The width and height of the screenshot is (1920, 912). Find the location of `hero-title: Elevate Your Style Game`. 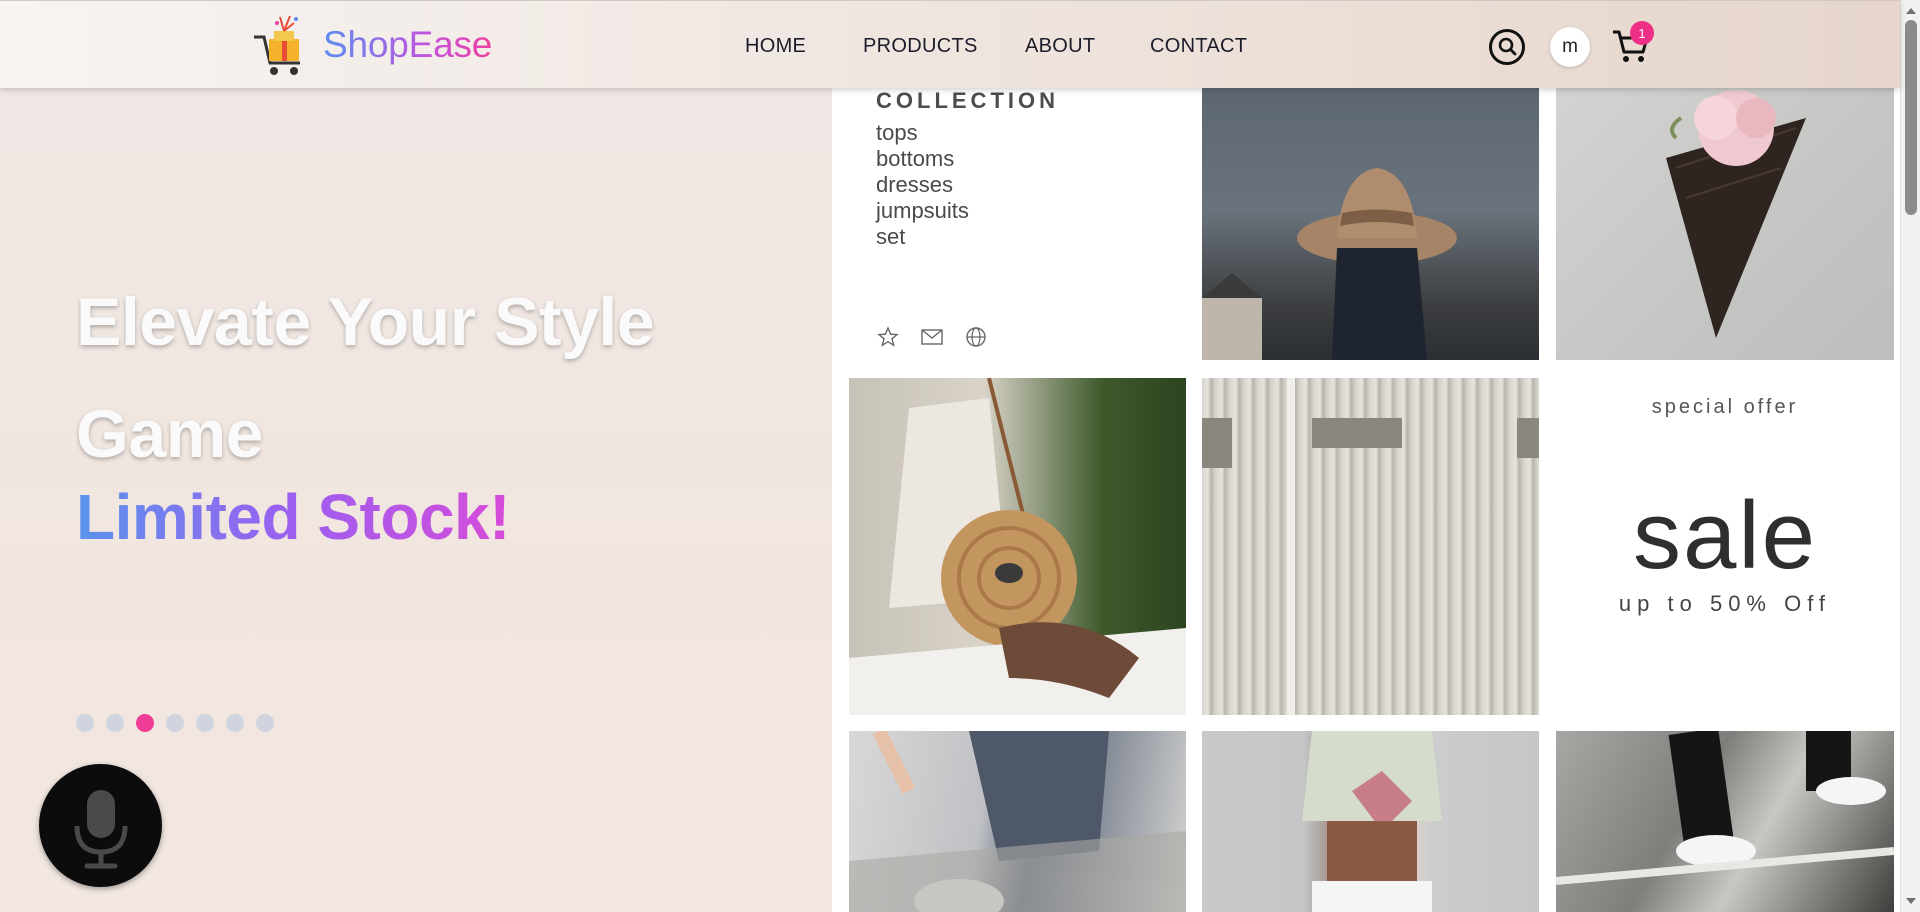

hero-title: Elevate Your Style Game is located at coordinates (365, 378).